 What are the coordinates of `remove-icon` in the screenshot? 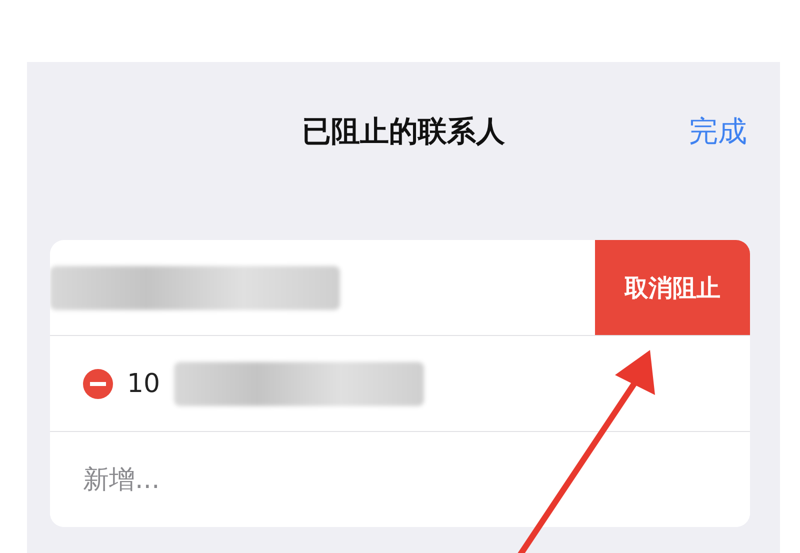 It's located at (98, 383).